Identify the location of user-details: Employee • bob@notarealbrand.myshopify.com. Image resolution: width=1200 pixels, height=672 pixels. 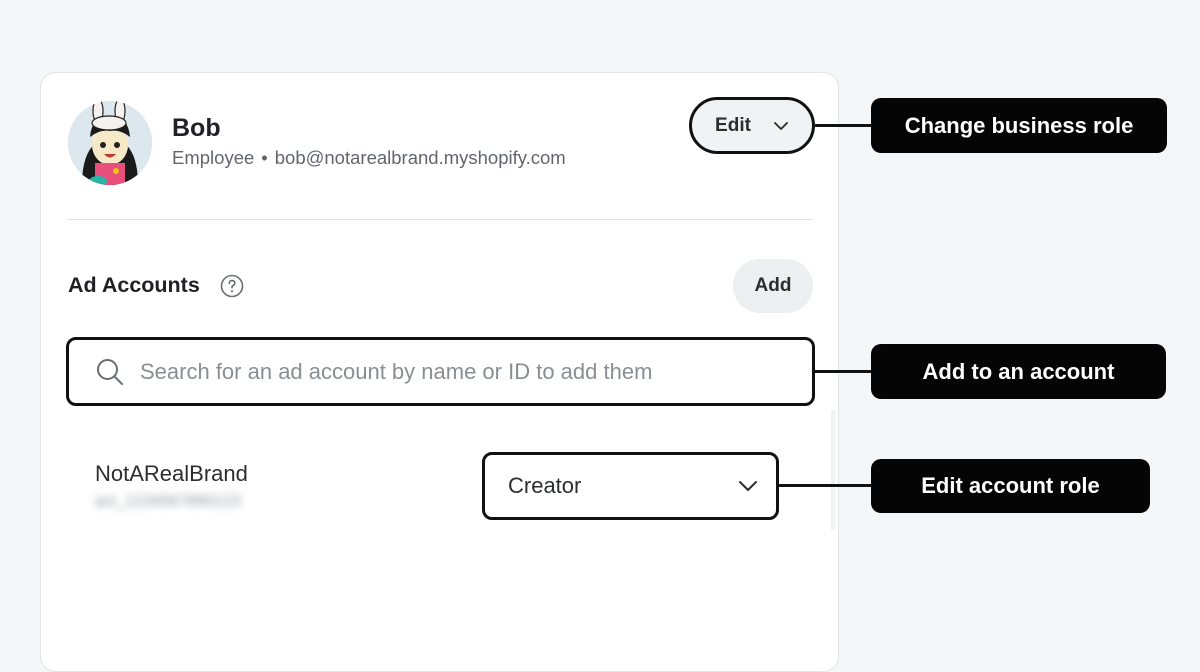
(369, 158).